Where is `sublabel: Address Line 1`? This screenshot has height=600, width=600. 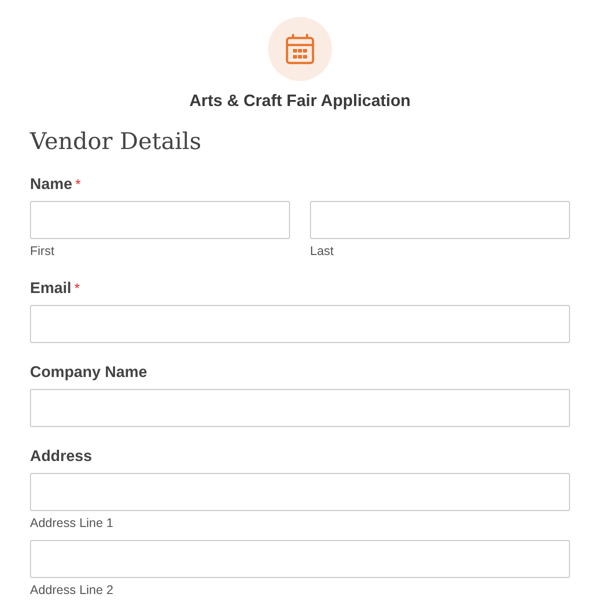
sublabel: Address Line 1 is located at coordinates (72, 523).